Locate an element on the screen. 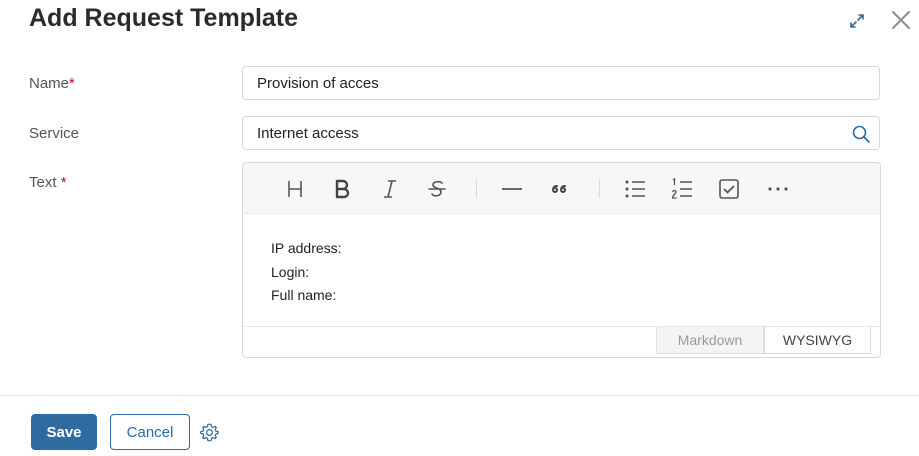  more-icon is located at coordinates (778, 189).